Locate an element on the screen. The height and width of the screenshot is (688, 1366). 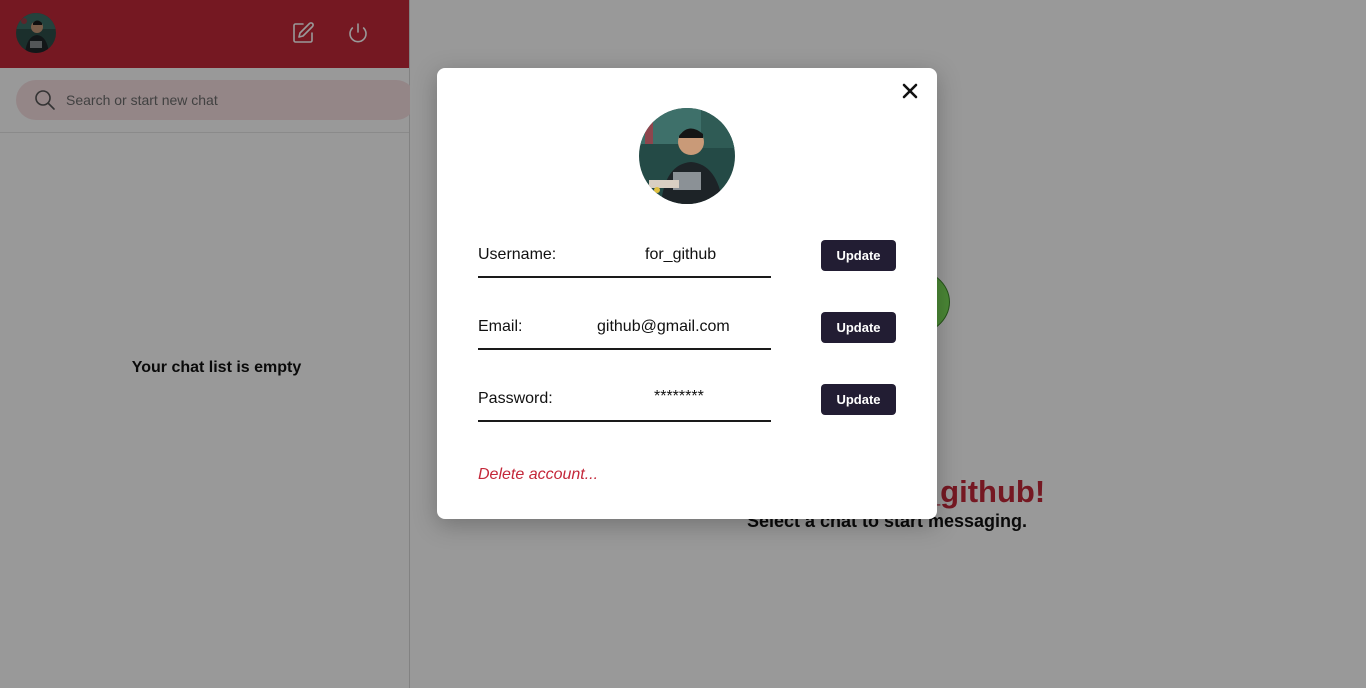
profile-avatar is located at coordinates (687, 156).